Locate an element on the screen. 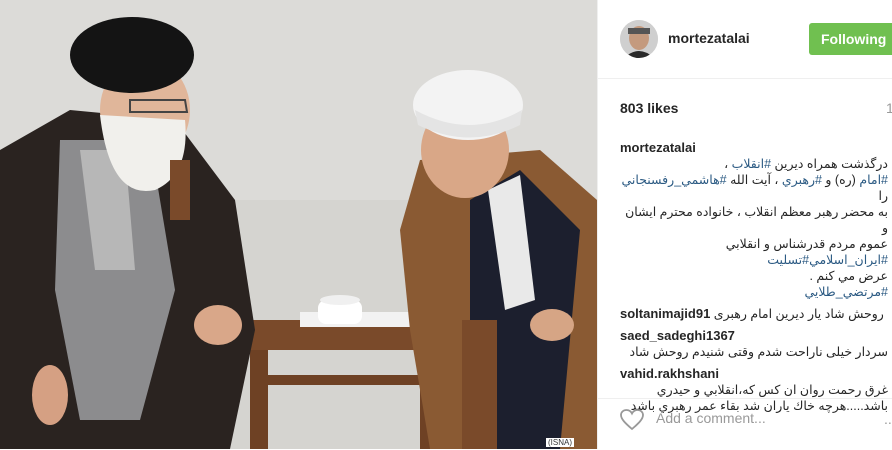  comment-username: vahid.rakhshani is located at coordinates (754, 374).